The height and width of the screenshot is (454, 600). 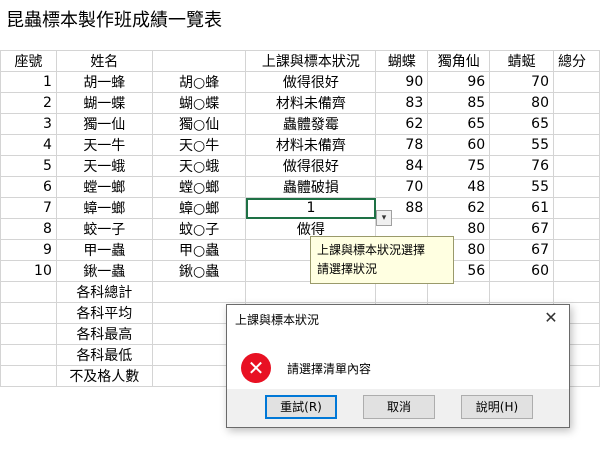 What do you see at coordinates (199, 166) in the screenshot?
I see `cell-masked: 天○蛾` at bounding box center [199, 166].